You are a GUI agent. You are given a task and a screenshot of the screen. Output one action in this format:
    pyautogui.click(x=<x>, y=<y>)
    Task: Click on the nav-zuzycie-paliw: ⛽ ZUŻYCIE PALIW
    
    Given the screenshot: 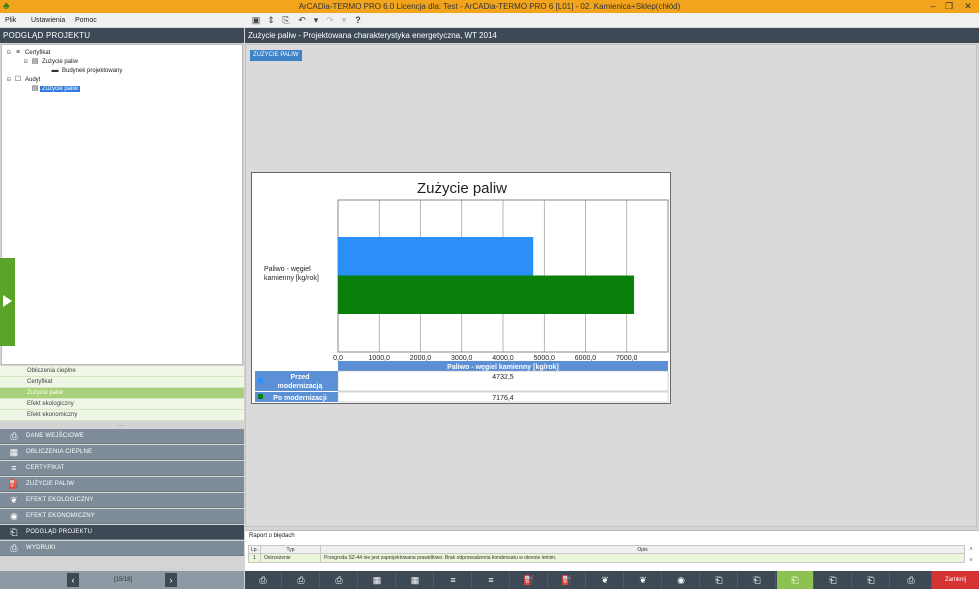 What is the action you would take?
    pyautogui.click(x=122, y=484)
    